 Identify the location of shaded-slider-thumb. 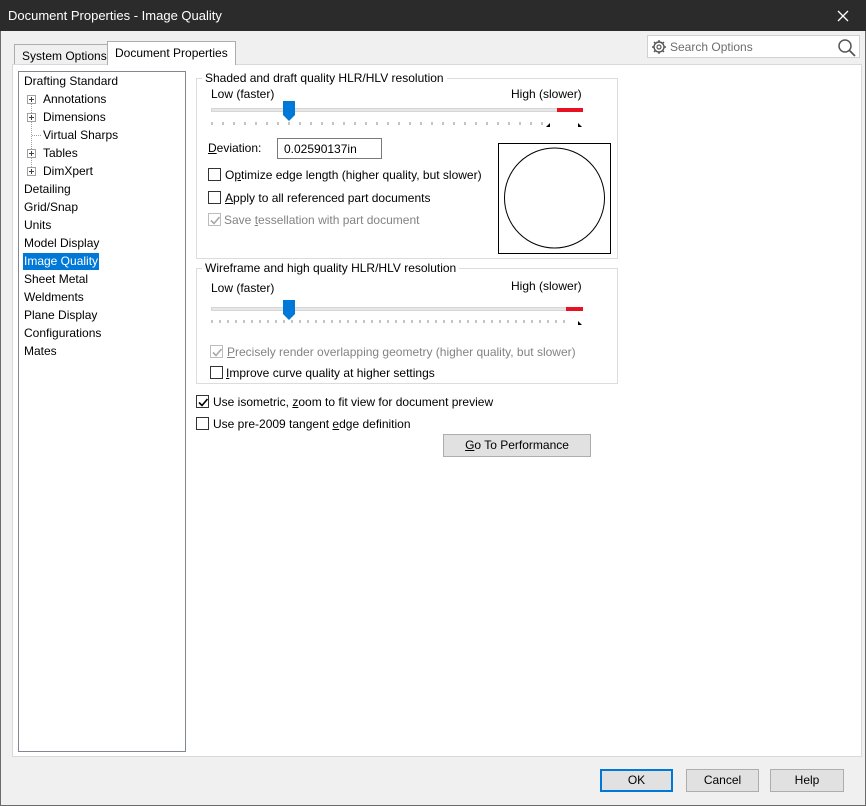
(289, 111).